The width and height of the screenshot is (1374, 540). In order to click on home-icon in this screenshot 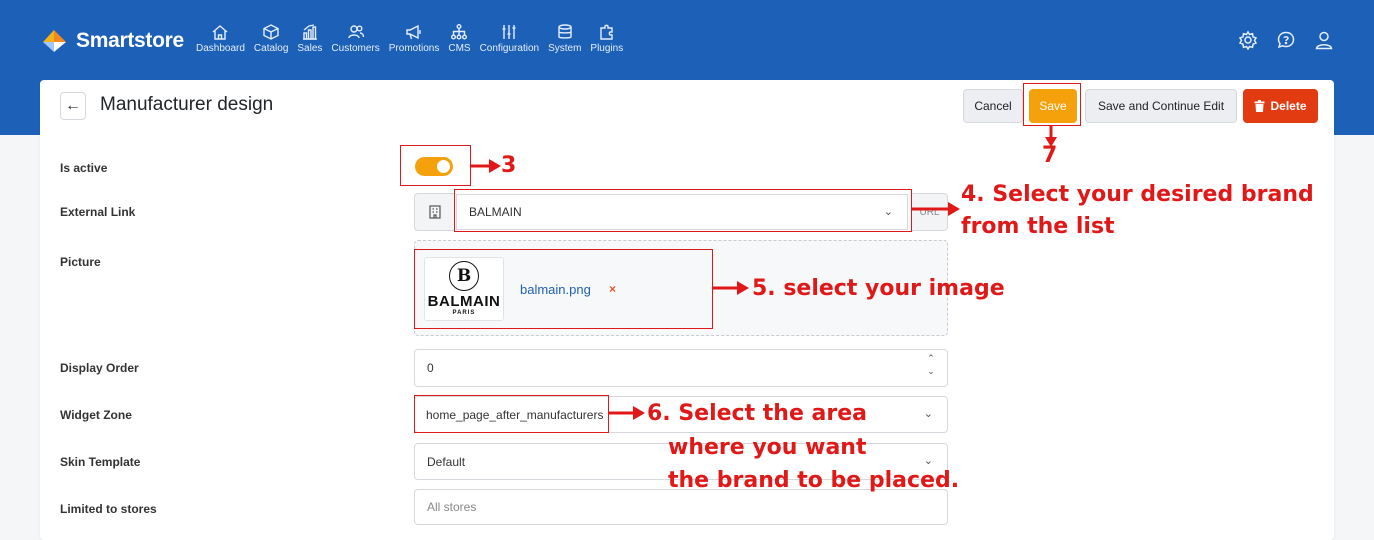, I will do `click(220, 32)`.